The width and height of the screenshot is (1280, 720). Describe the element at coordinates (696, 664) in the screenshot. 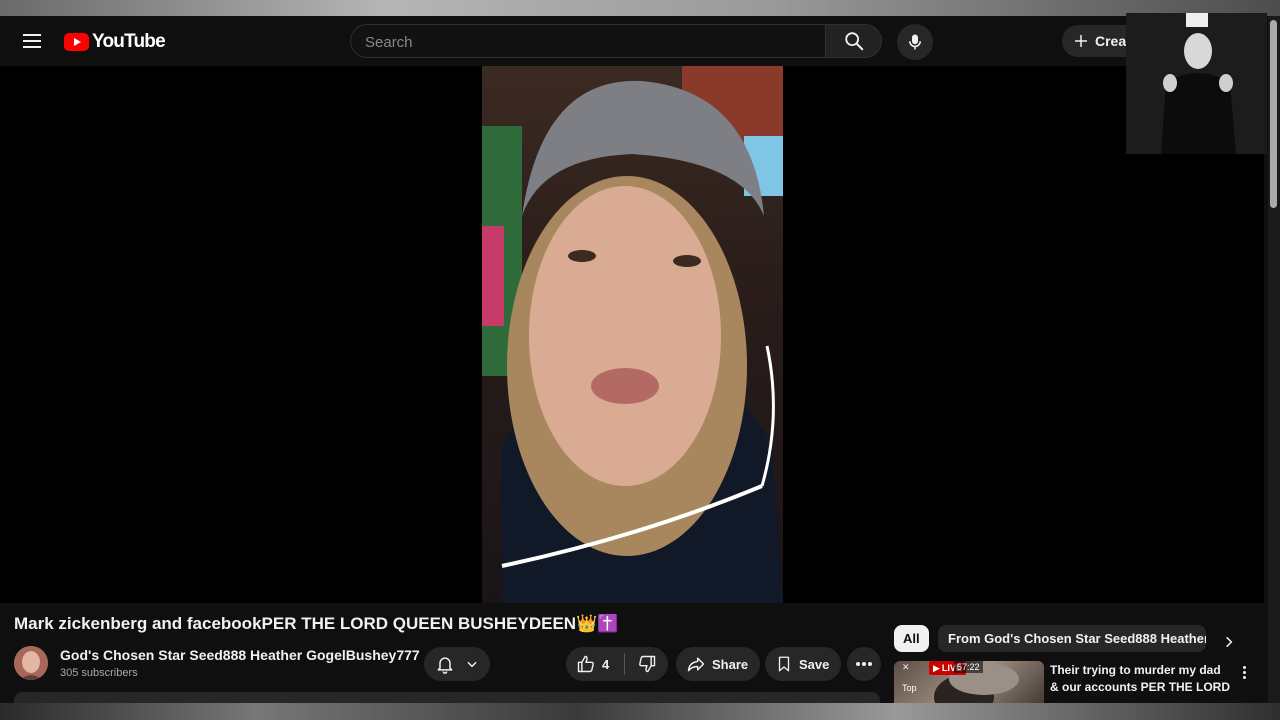

I see `share-arrow-icon` at that location.